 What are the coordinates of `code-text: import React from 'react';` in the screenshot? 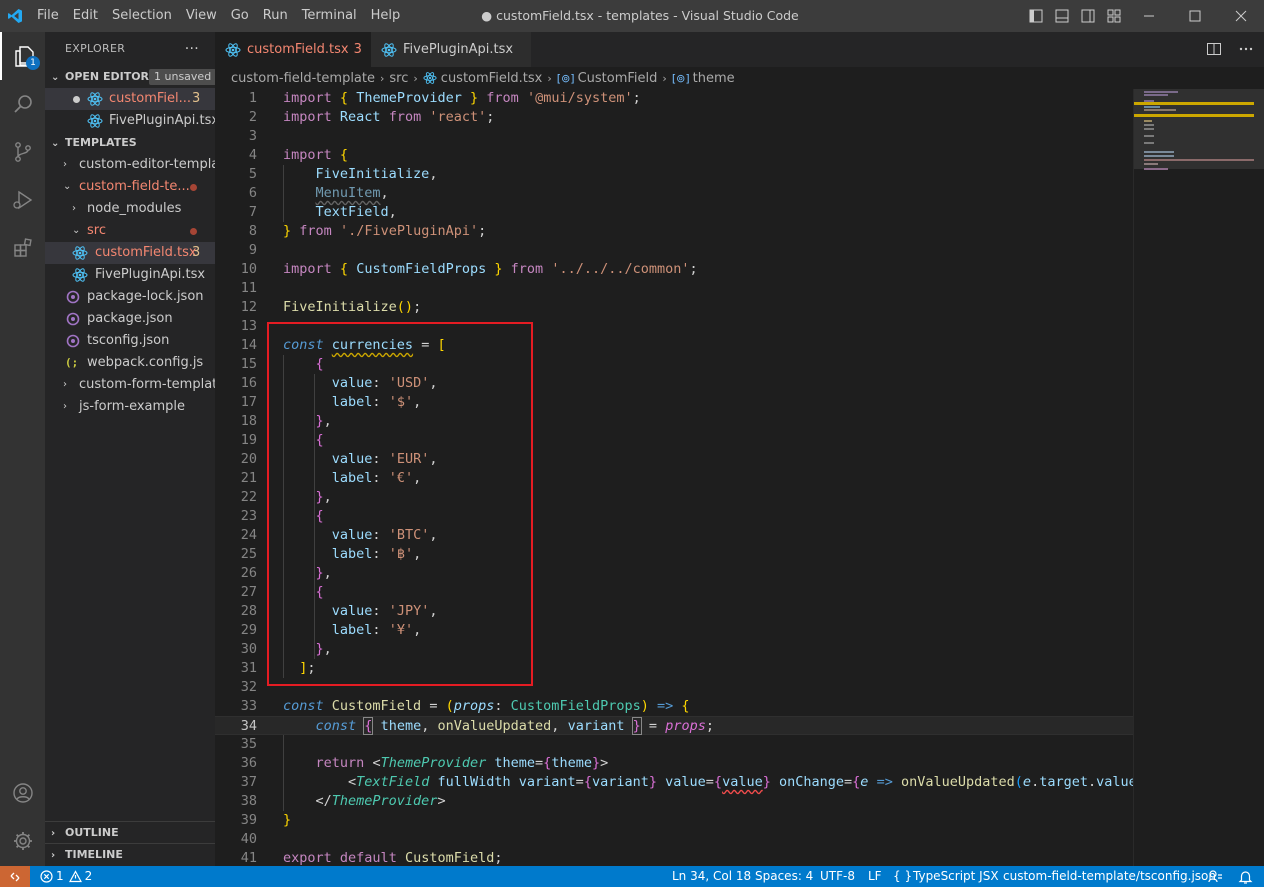 It's located at (389, 117).